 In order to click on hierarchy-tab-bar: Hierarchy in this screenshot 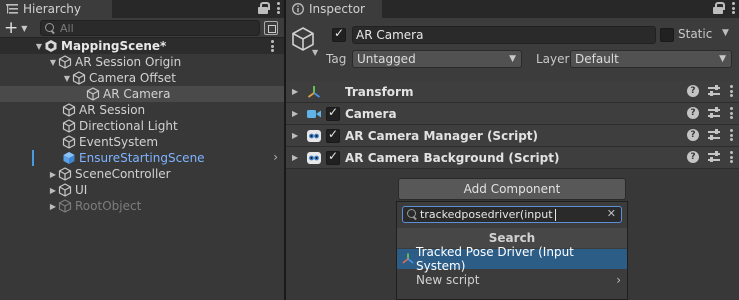, I will do `click(142, 9)`.